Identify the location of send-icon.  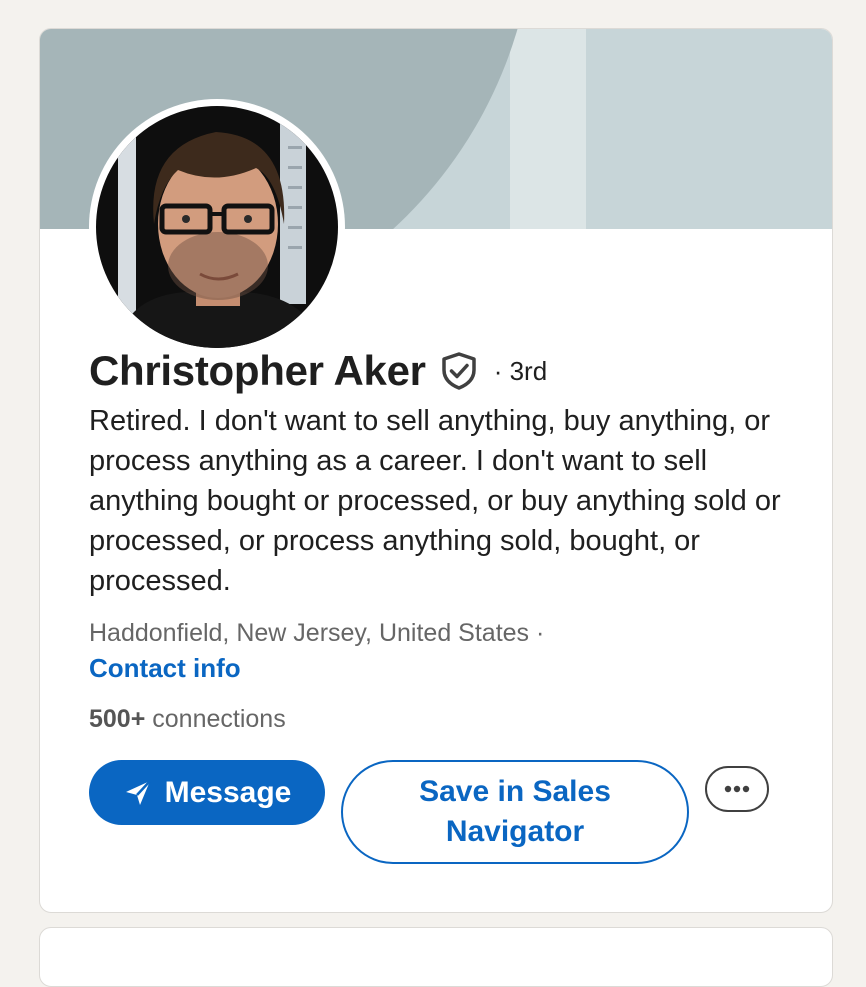
(138, 792).